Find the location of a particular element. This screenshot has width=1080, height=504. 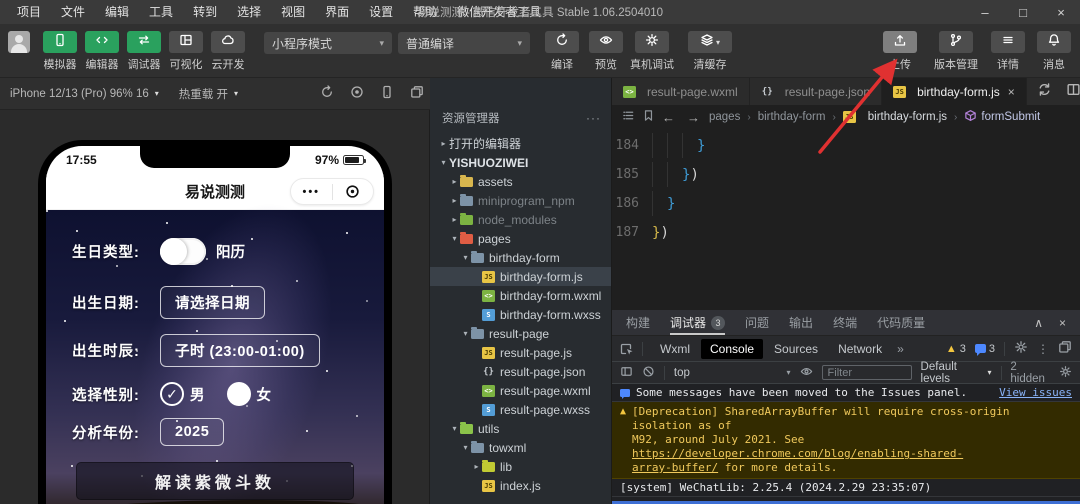

version-manage-button is located at coordinates (956, 42).